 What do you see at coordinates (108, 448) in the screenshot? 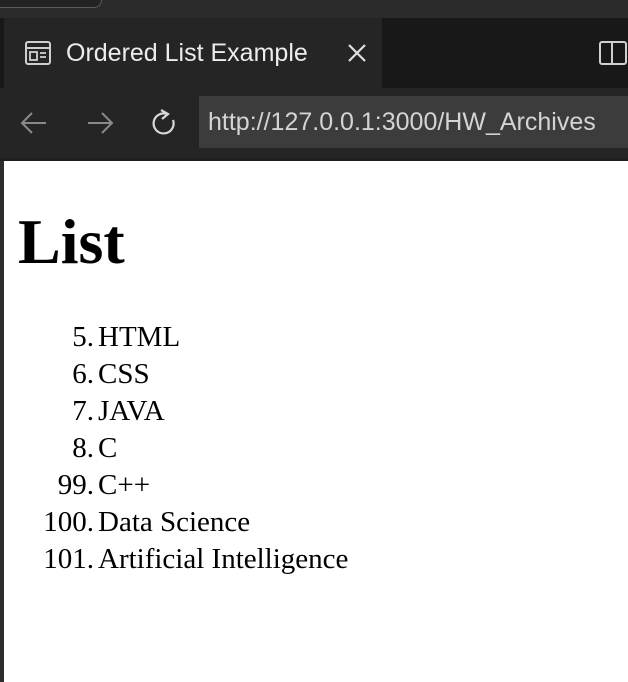
I see `list-item-text: C` at bounding box center [108, 448].